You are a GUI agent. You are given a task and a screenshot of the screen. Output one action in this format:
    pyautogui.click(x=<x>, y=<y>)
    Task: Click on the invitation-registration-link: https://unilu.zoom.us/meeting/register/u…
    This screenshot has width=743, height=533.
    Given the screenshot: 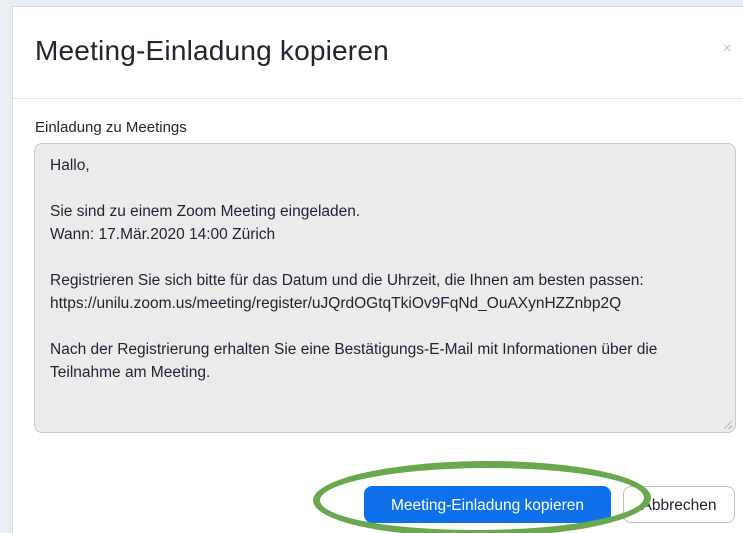 What is the action you would take?
    pyautogui.click(x=336, y=303)
    